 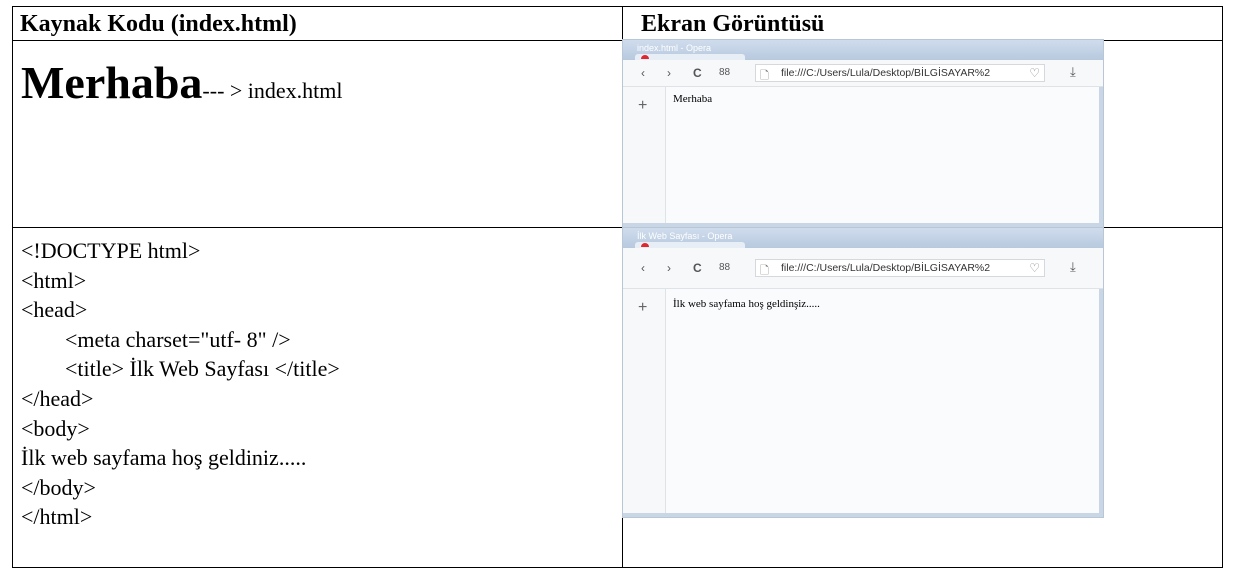 I want to click on window-title: index.html - Opera, so click(x=674, y=48).